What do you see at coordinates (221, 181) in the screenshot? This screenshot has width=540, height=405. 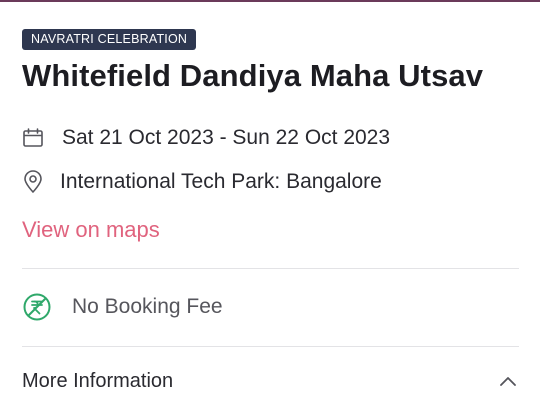 I see `event-venue-text: International Tech Park: Bangalore` at bounding box center [221, 181].